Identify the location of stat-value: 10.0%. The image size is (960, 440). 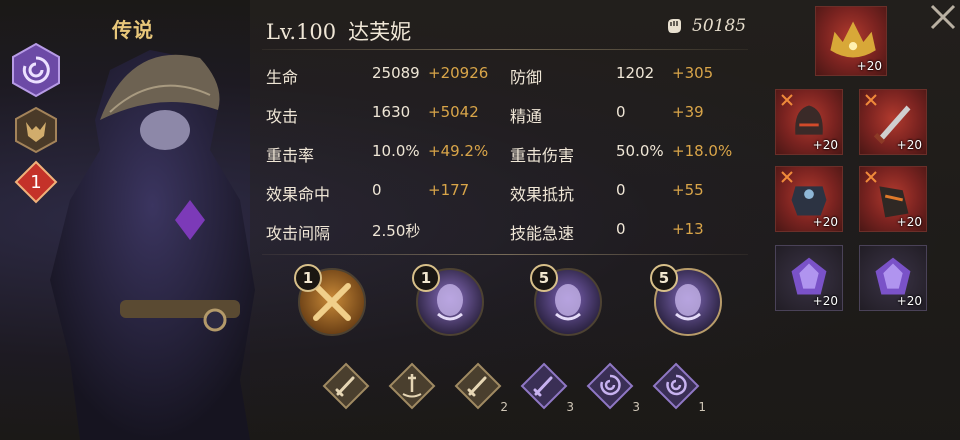
(396, 151).